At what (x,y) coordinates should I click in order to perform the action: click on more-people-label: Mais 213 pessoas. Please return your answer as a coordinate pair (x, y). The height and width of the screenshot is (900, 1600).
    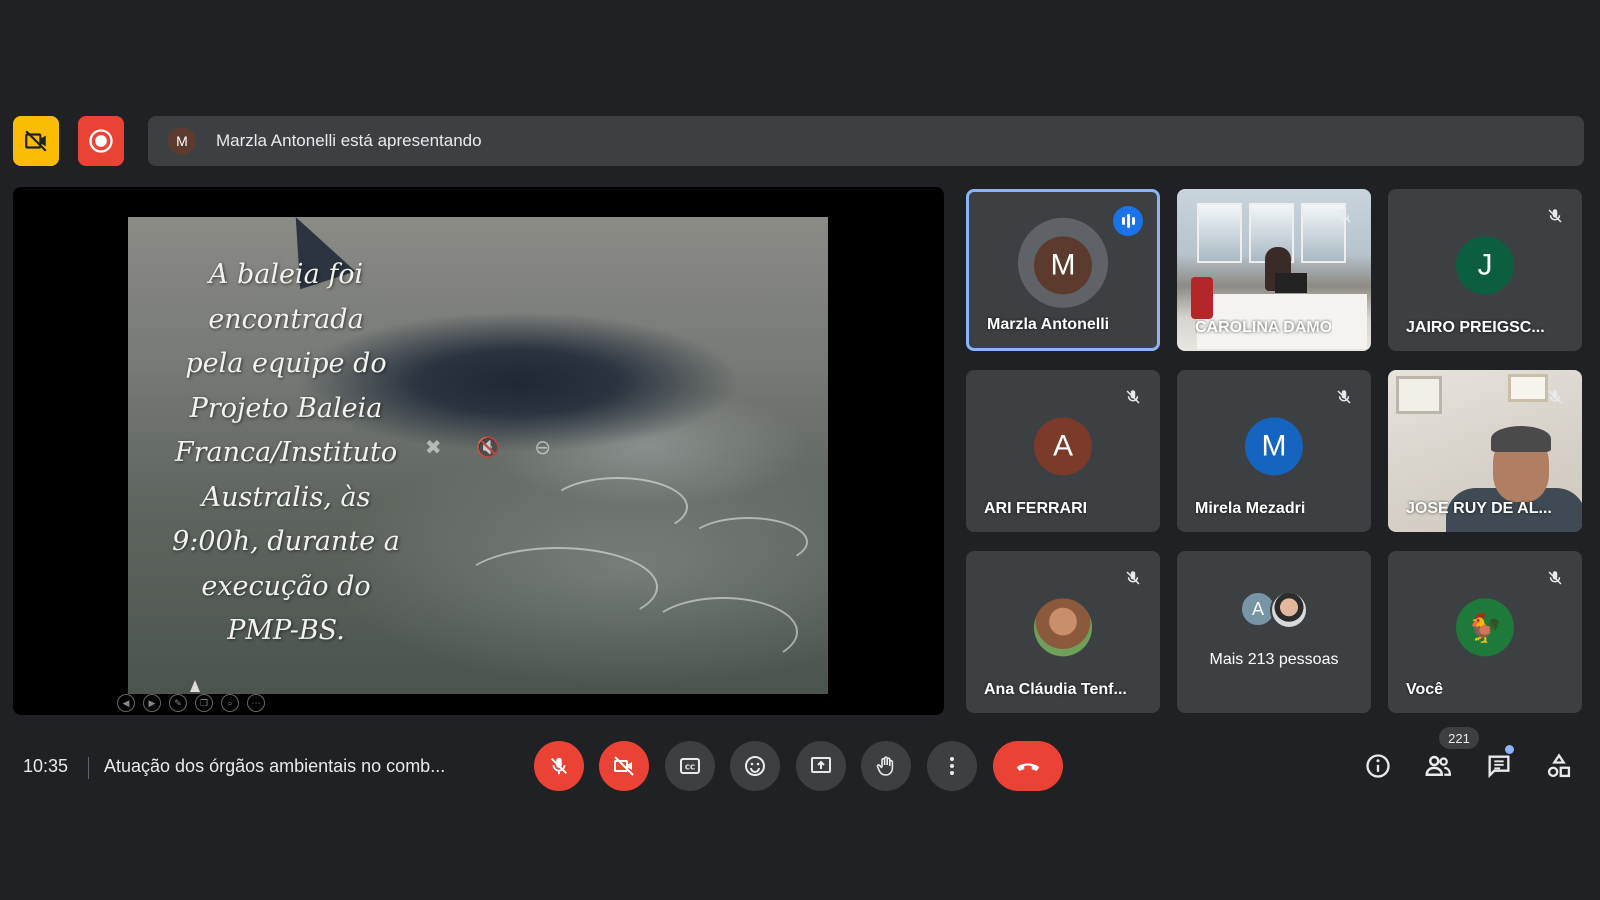
    Looking at the image, I should click on (1274, 659).